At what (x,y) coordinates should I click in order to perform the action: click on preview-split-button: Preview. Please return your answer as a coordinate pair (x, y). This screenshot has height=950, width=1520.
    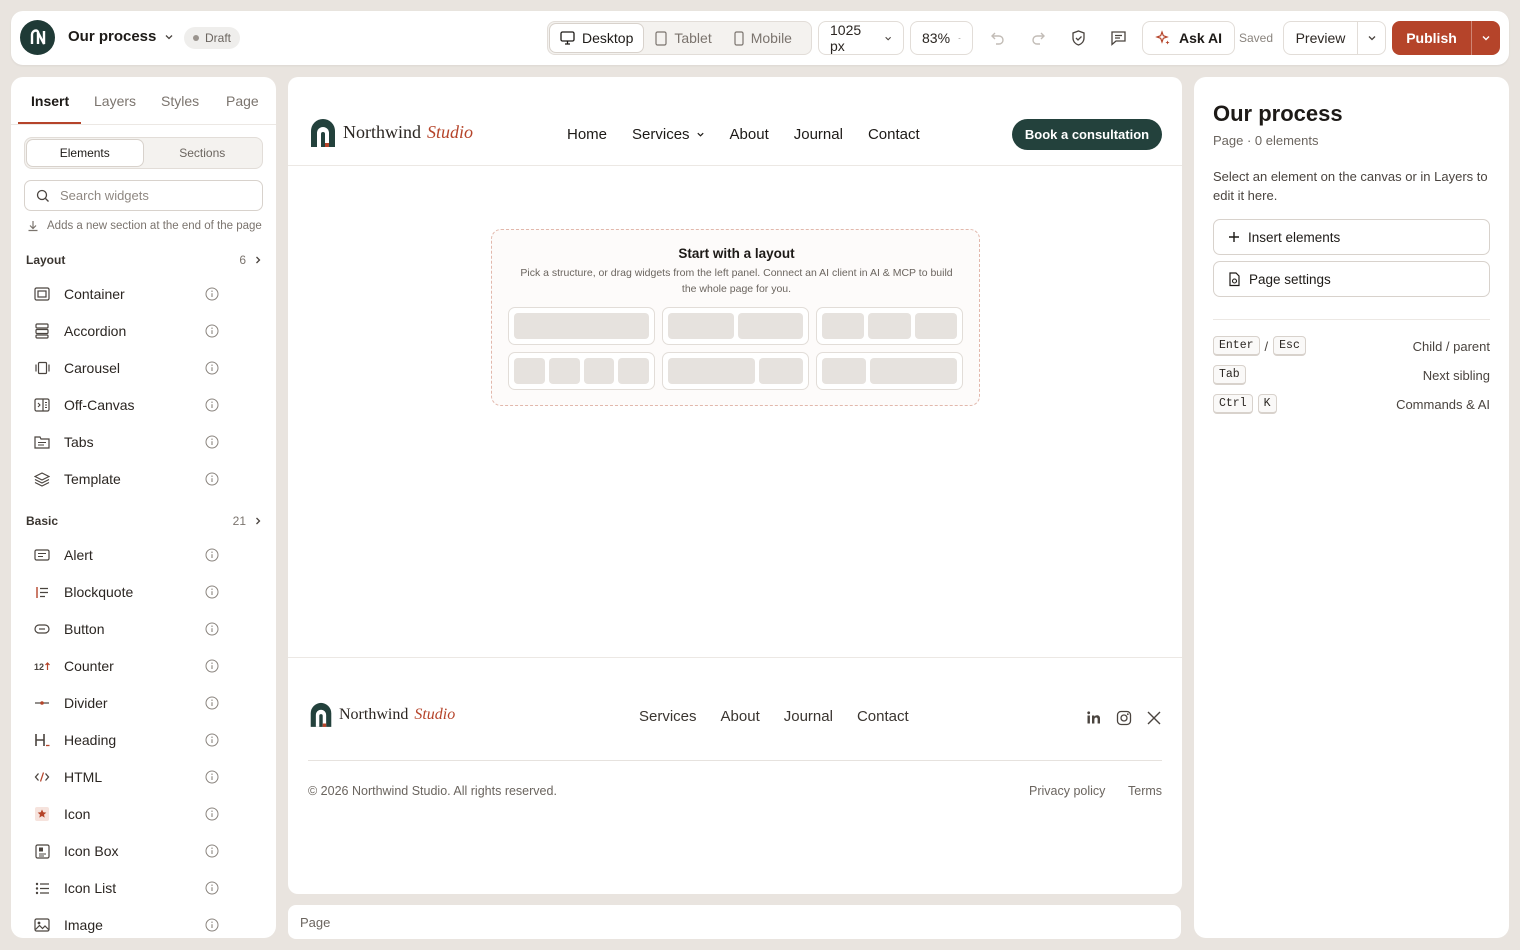
    Looking at the image, I should click on (1334, 38).